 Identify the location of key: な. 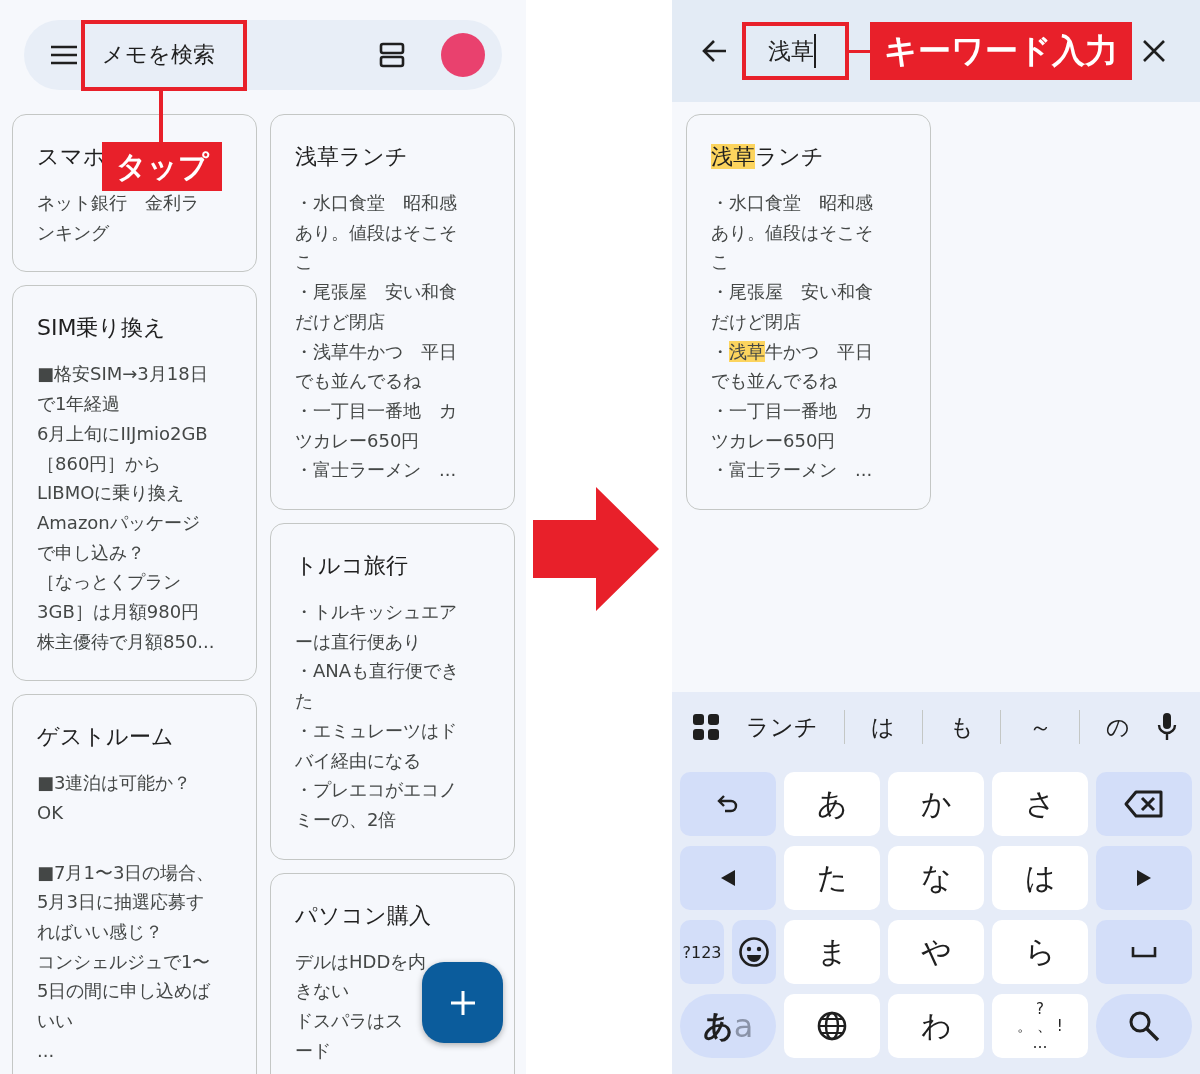
(936, 878).